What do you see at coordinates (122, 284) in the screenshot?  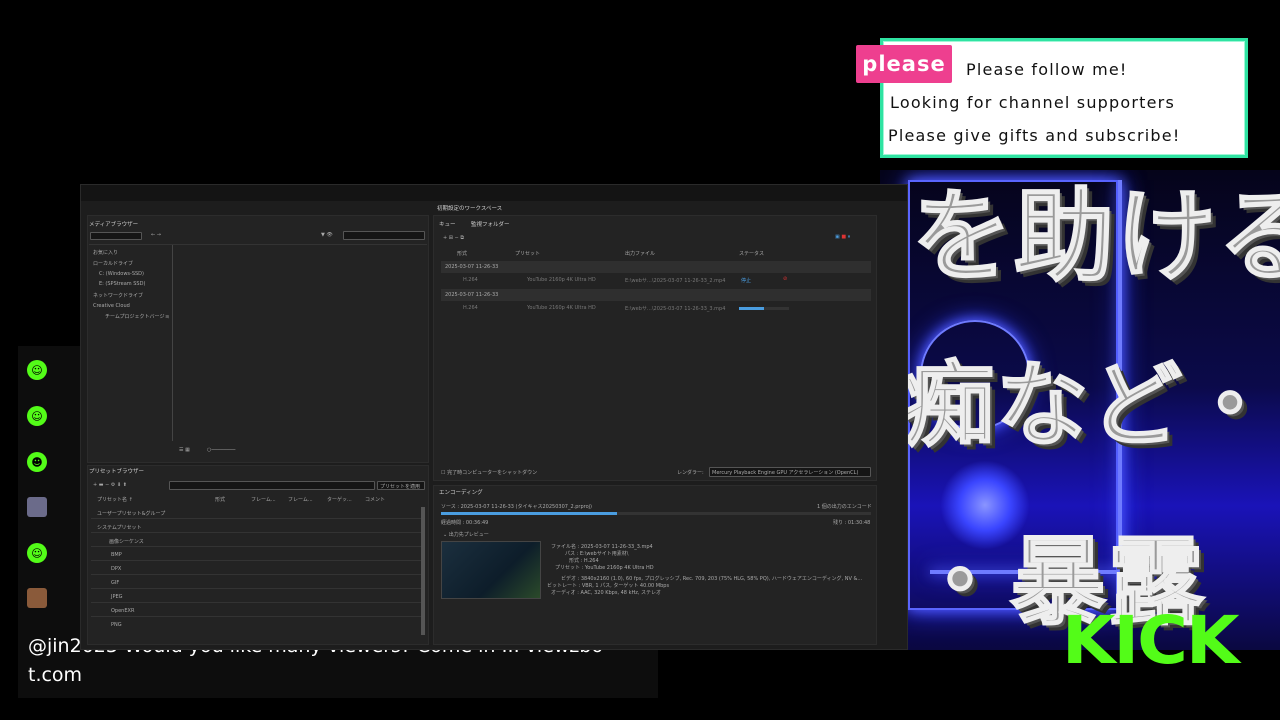 I see `tree-item: E: (SPStream SSD)` at bounding box center [122, 284].